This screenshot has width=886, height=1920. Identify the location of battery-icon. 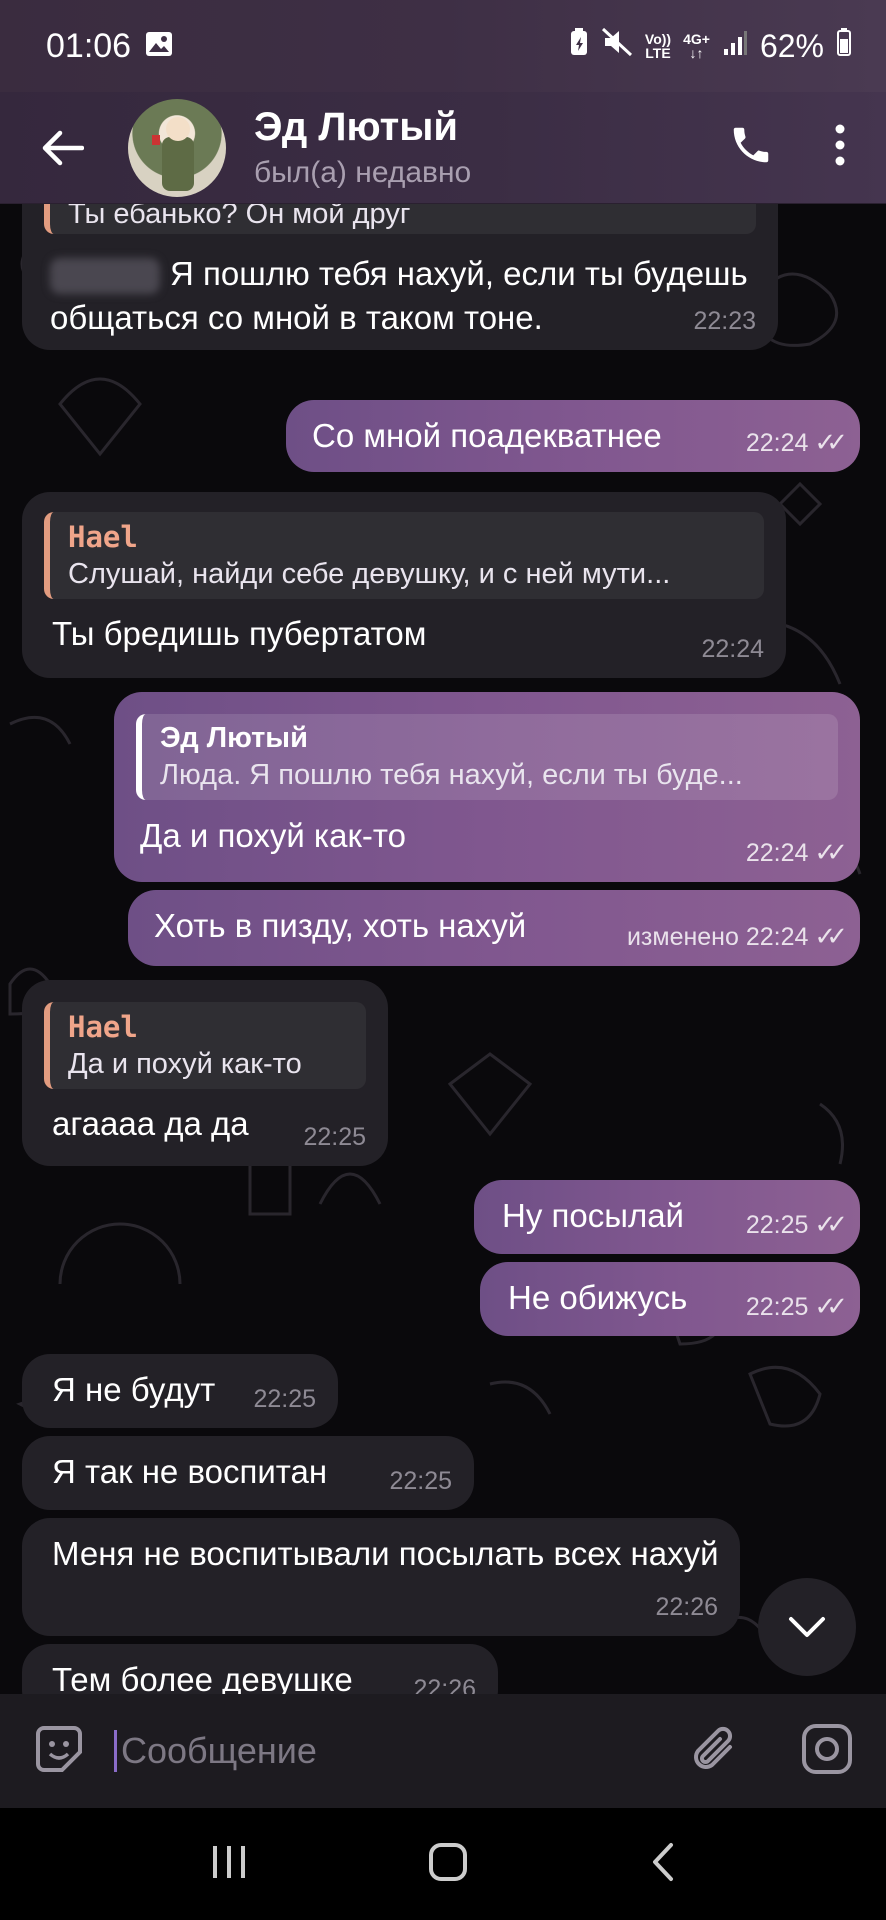
(844, 46).